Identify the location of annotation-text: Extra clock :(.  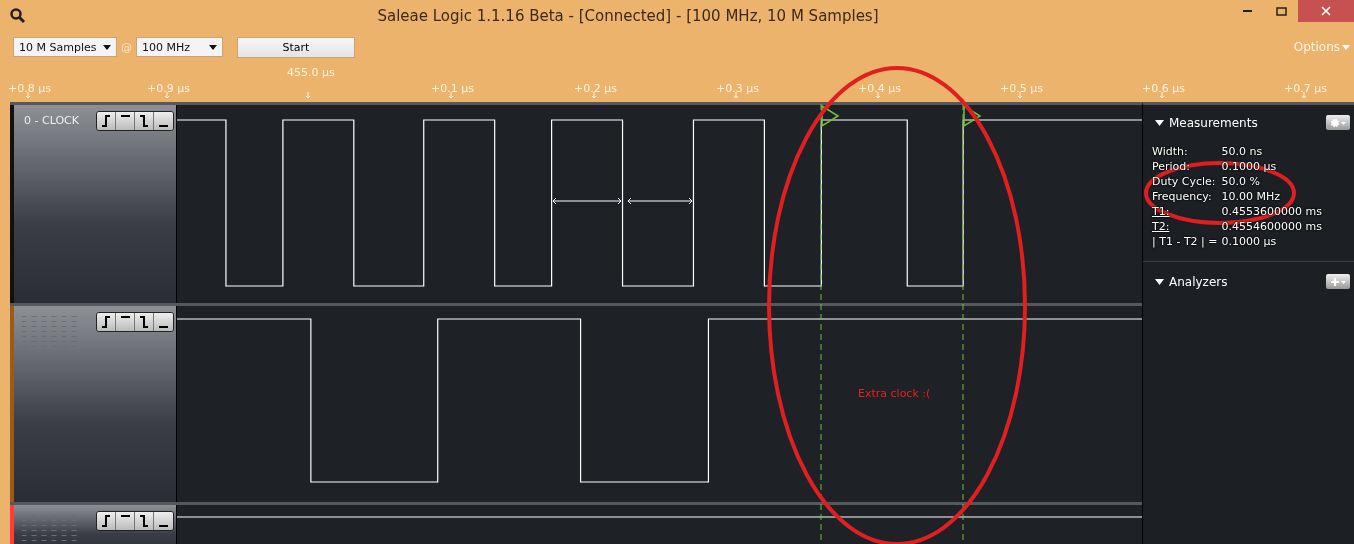
(894, 393).